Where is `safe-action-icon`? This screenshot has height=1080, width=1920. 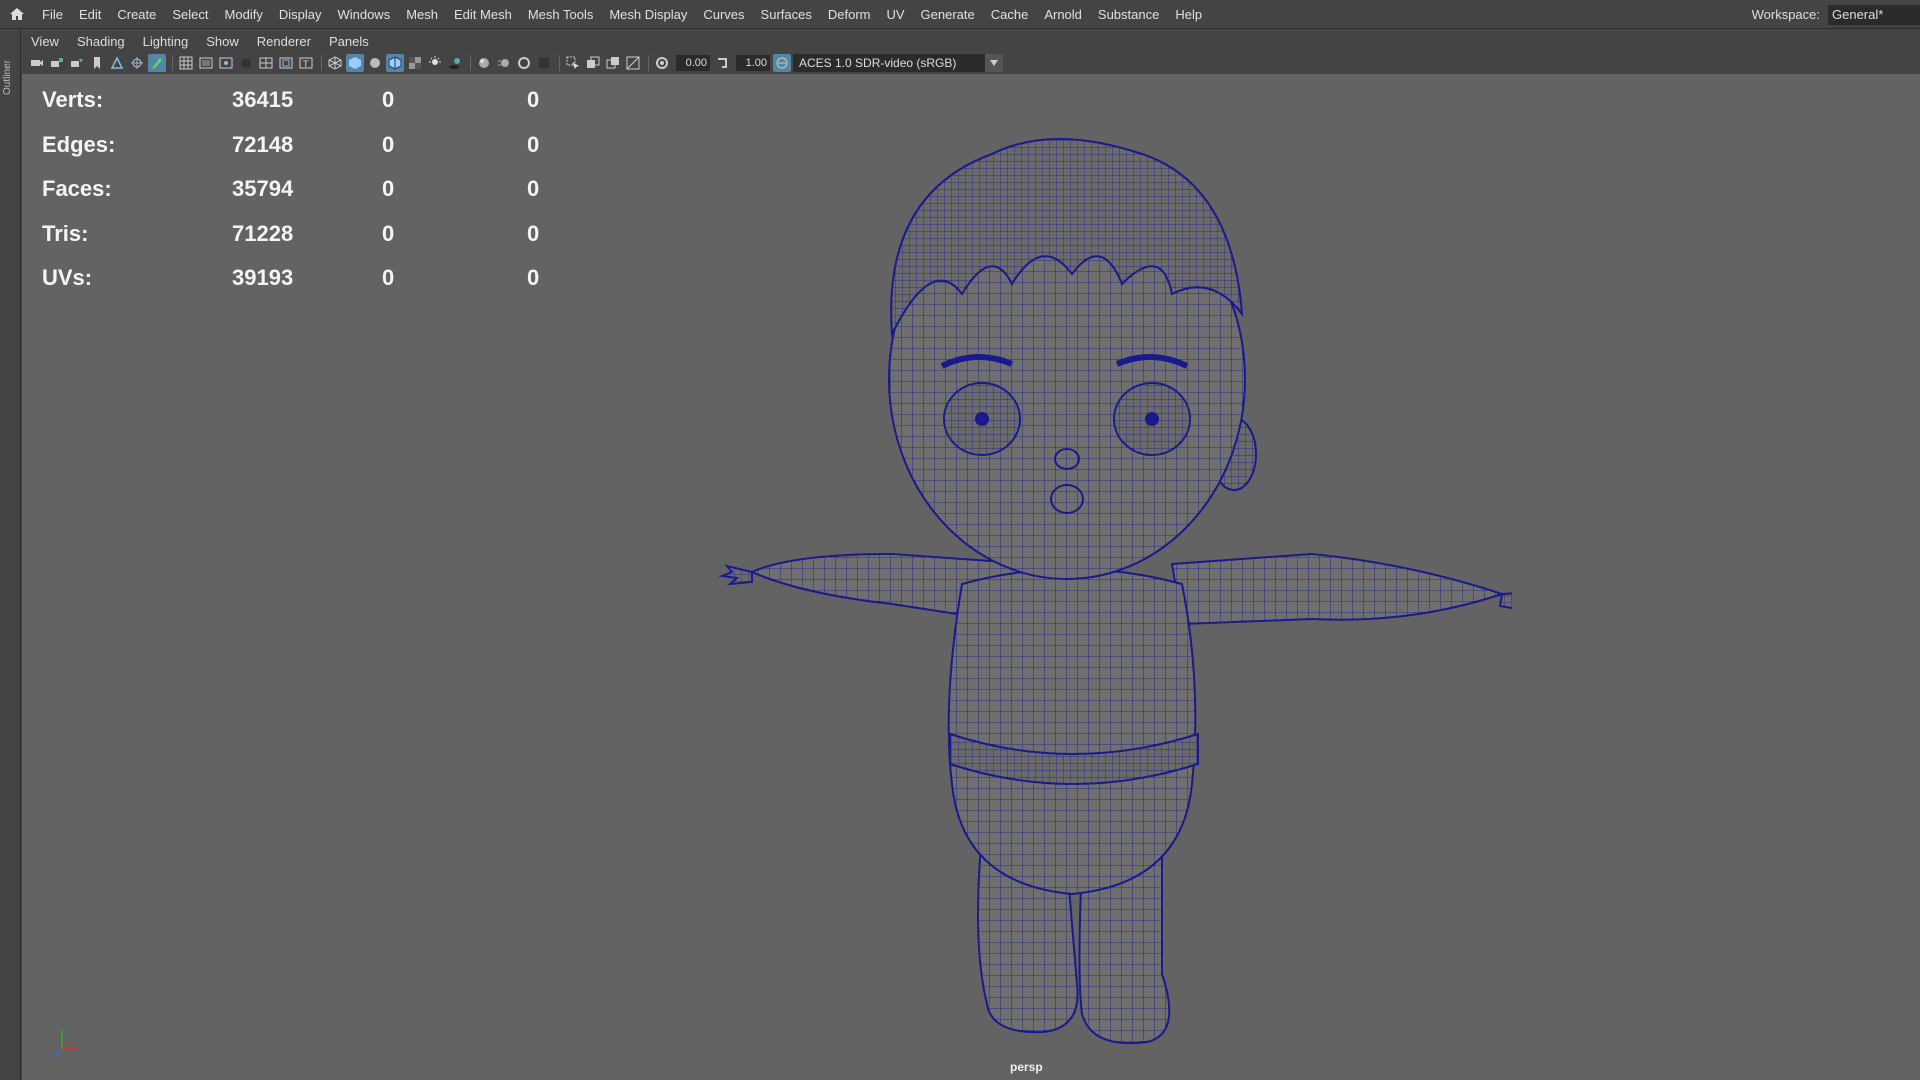 safe-action-icon is located at coordinates (286, 63).